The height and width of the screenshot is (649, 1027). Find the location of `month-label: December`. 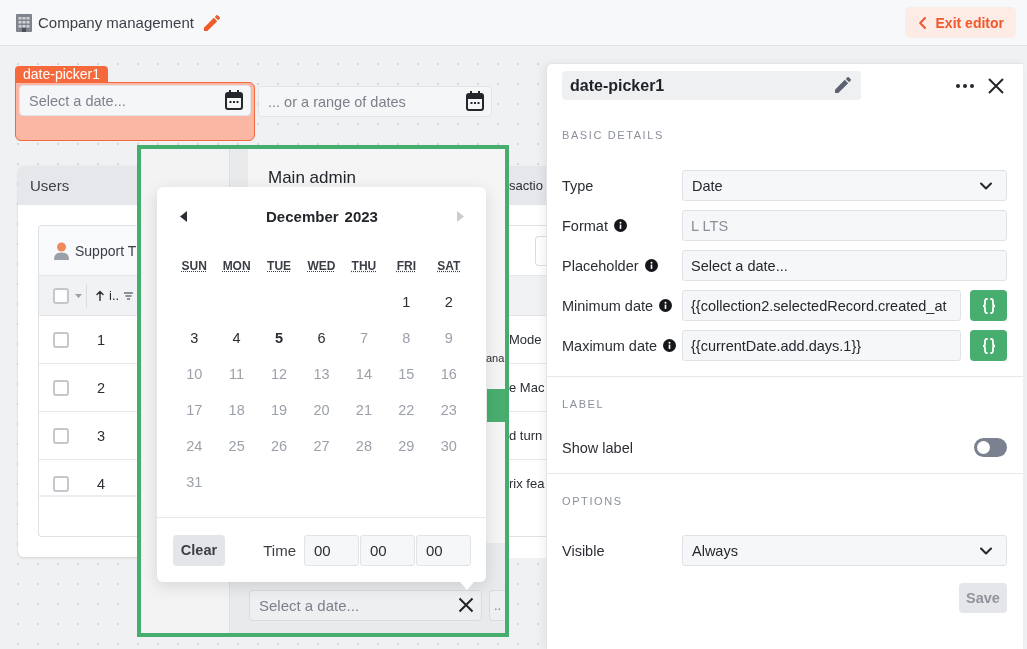

month-label: December is located at coordinates (302, 216).